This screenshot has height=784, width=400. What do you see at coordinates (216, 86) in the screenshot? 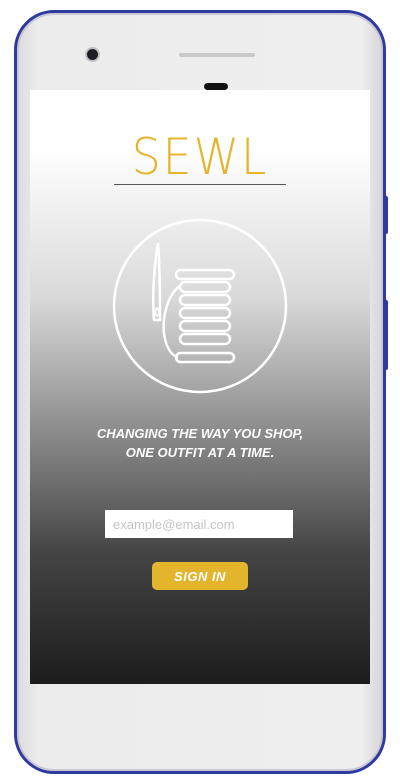
I see `proximity-sensor` at bounding box center [216, 86].